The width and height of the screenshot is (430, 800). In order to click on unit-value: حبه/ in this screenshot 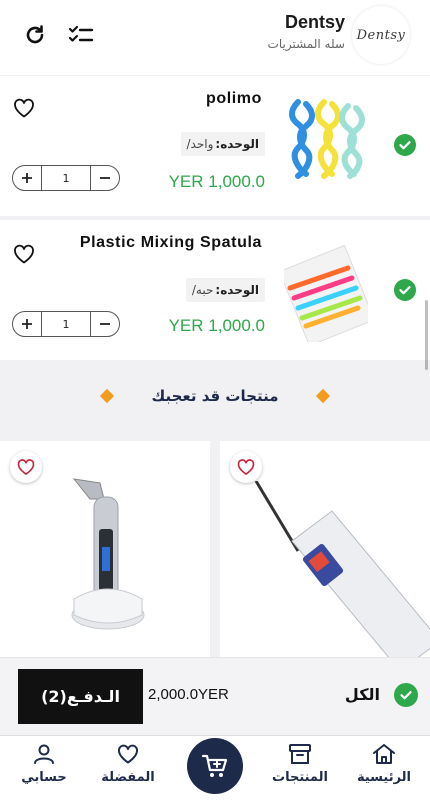, I will do `click(202, 290)`.